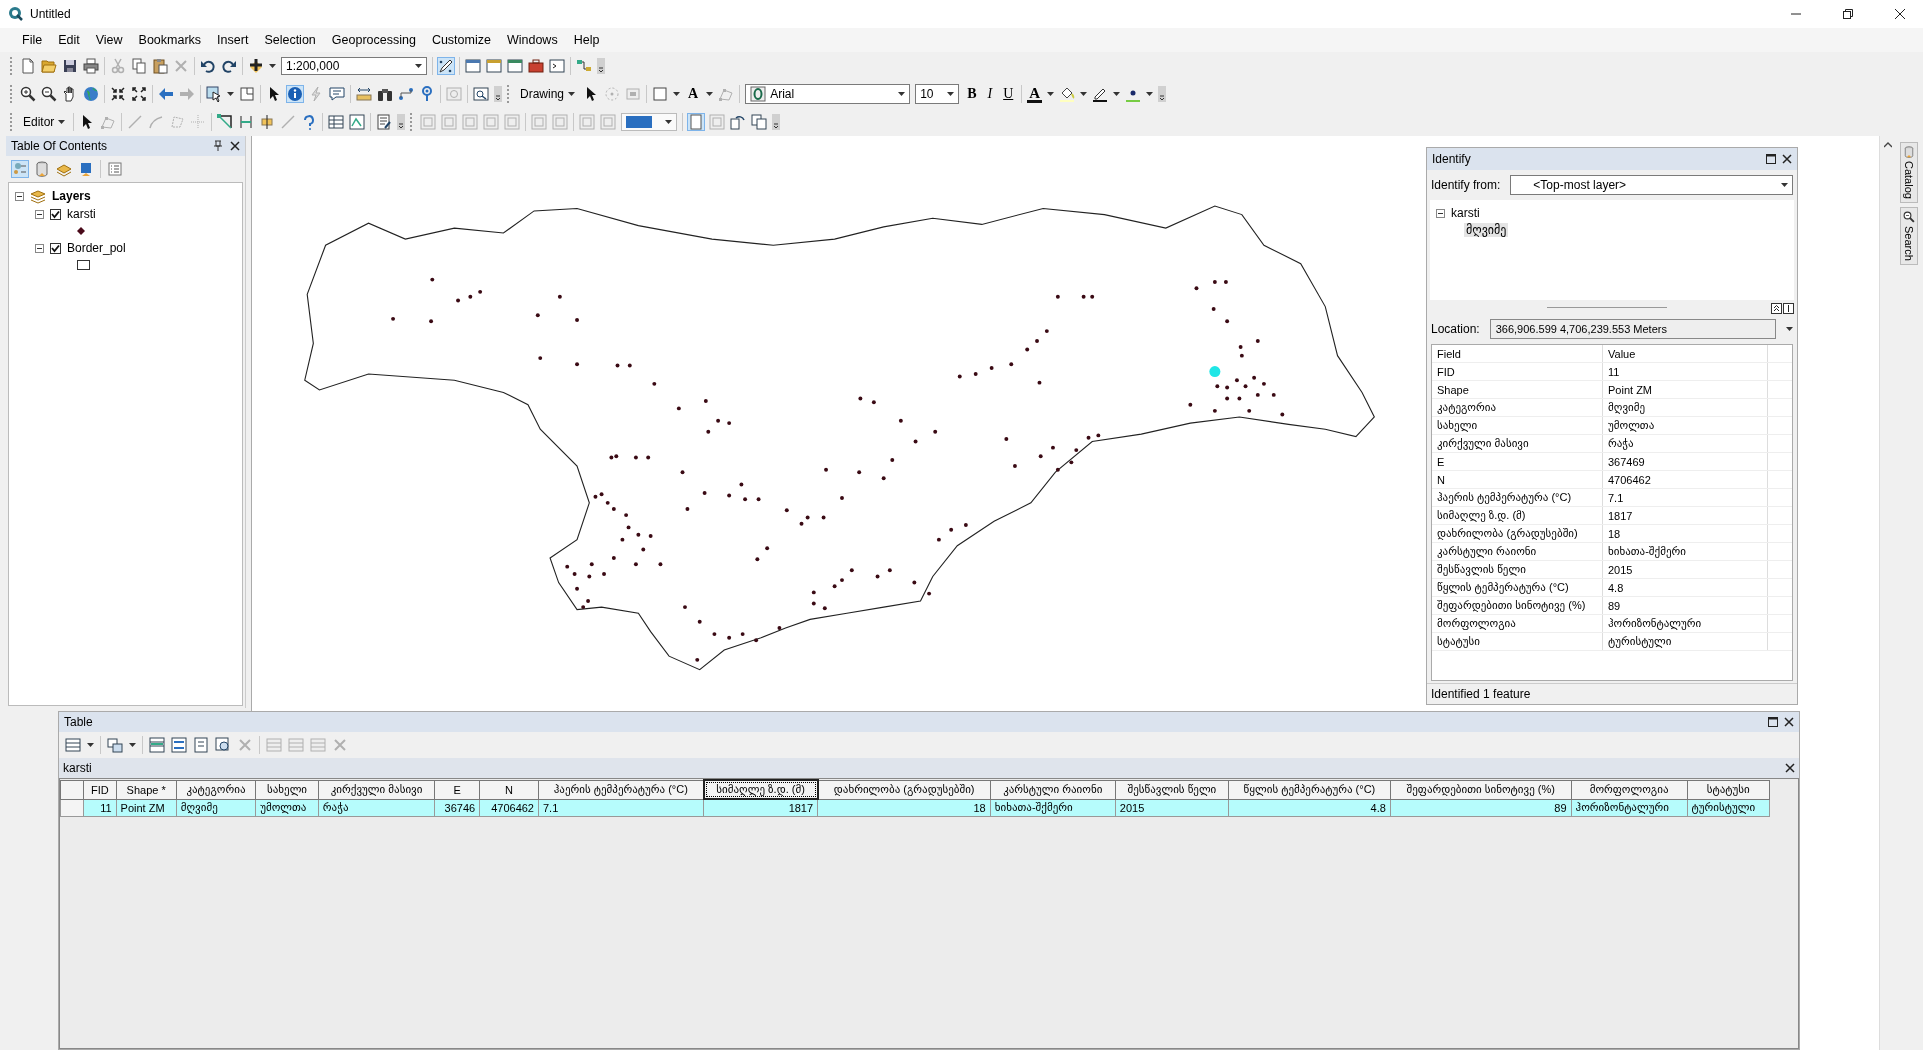  Describe the element at coordinates (1517, 623) in the screenshot. I see `field-name: მორფოლოგია` at that location.